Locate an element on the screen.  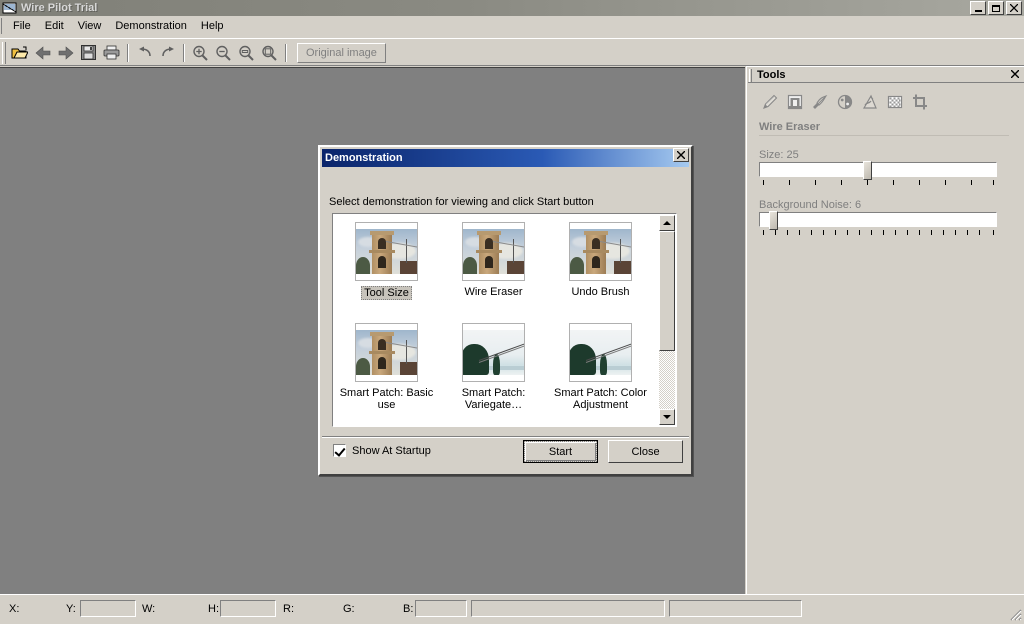
zoom-fit-icon is located at coordinates (246, 53).